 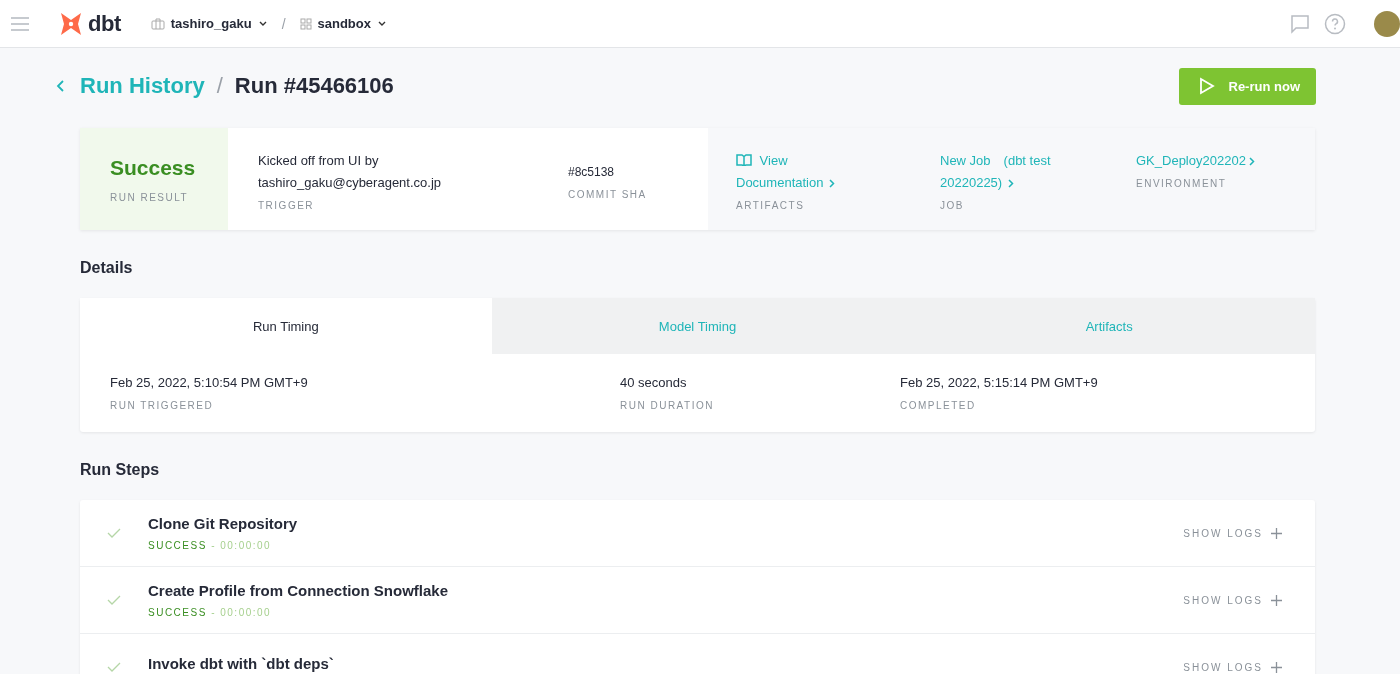 I want to click on book-icon, so click(x=744, y=160).